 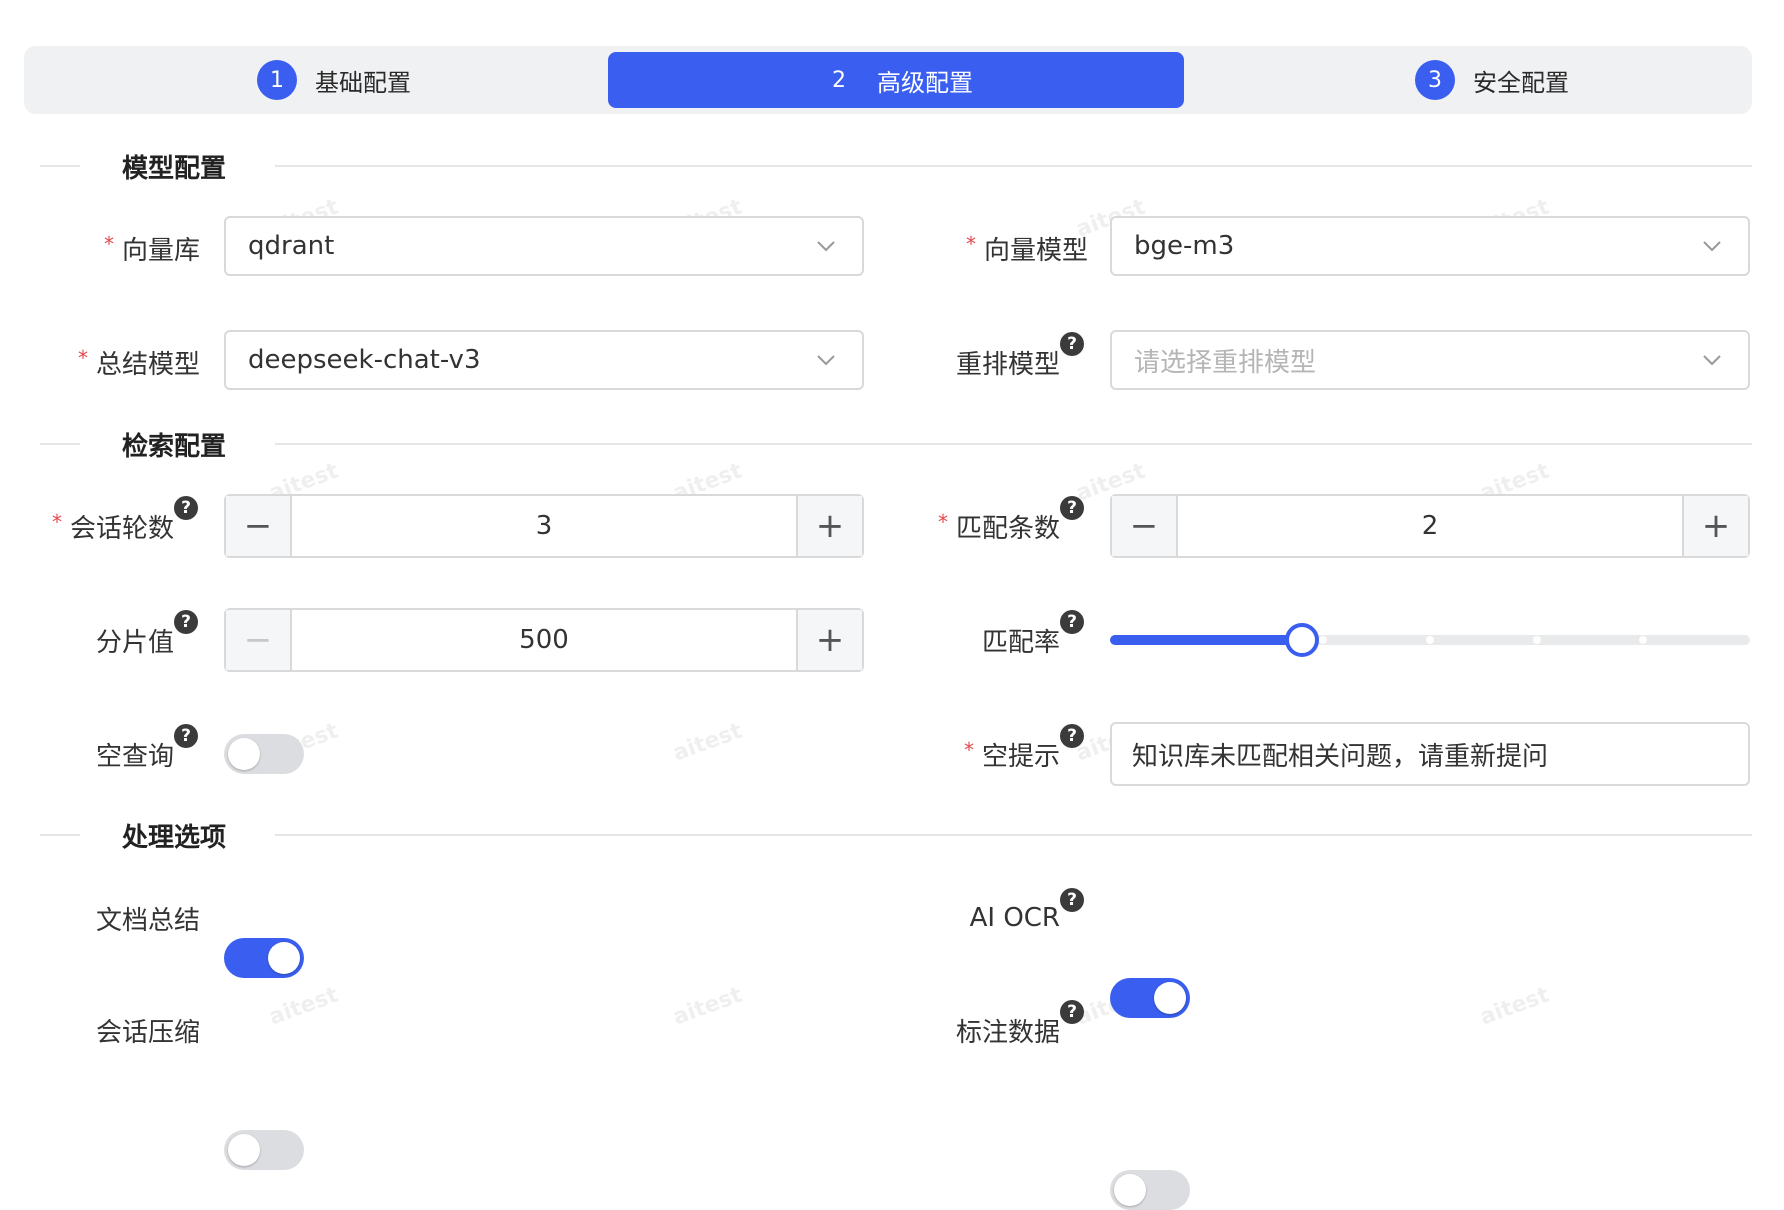 What do you see at coordinates (1206, 640) in the screenshot?
I see `slider-track` at bounding box center [1206, 640].